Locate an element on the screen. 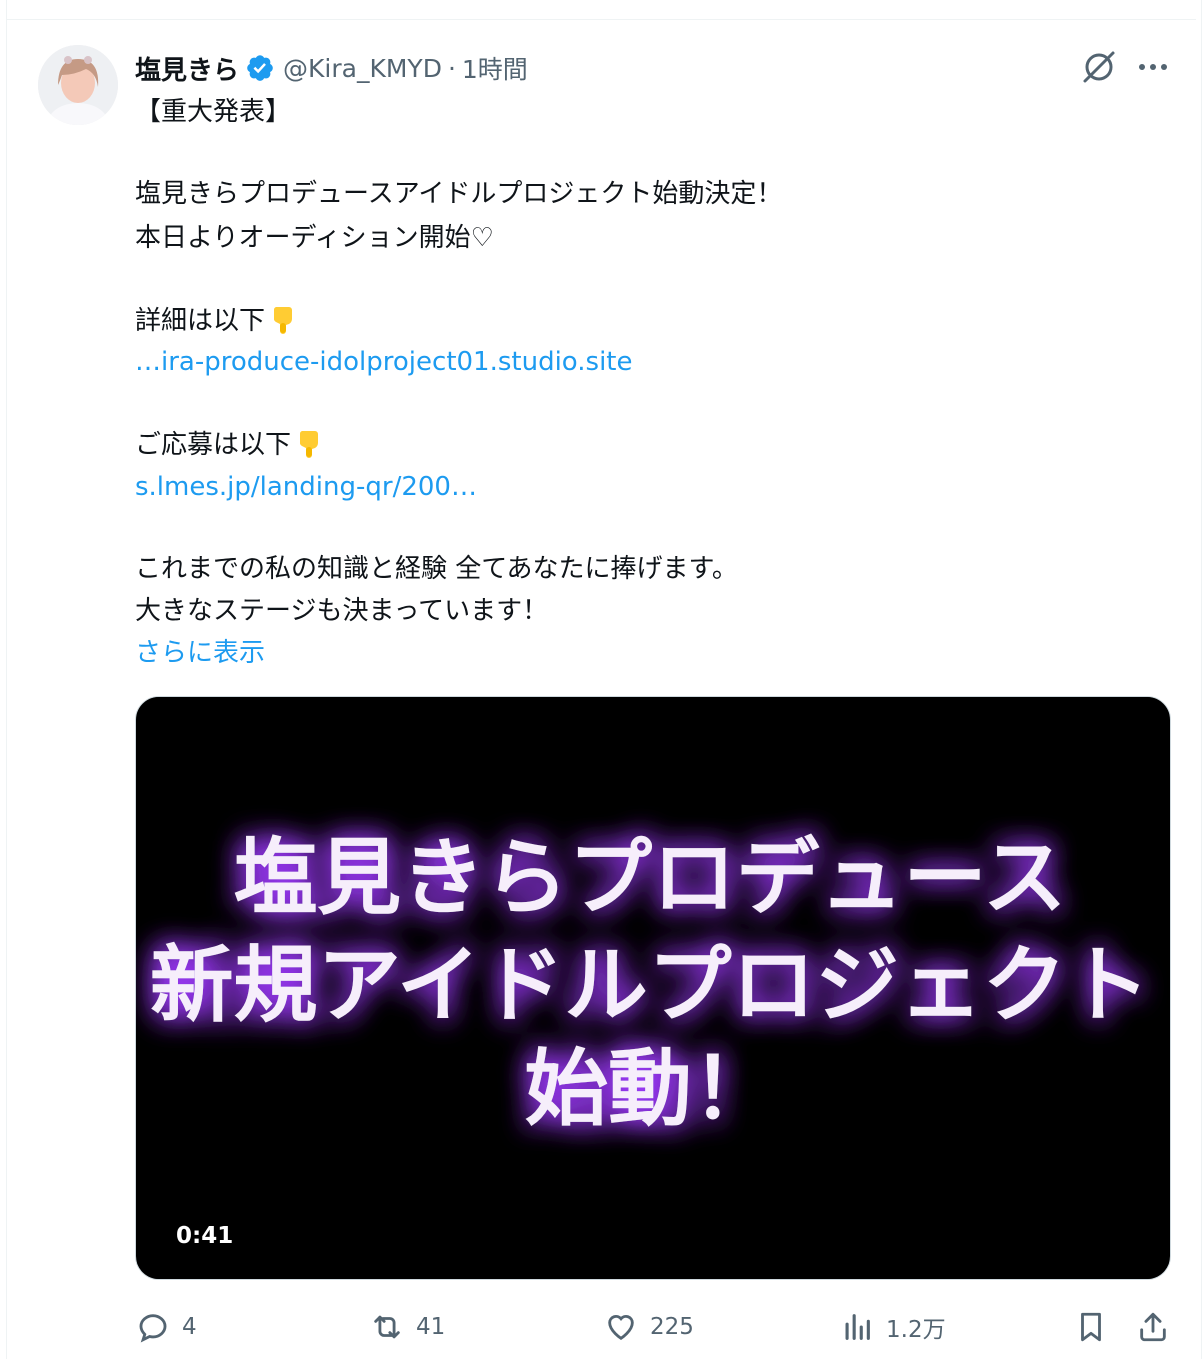 This screenshot has width=1202, height=1359. views-button: 1.2万 is located at coordinates (893, 1327).